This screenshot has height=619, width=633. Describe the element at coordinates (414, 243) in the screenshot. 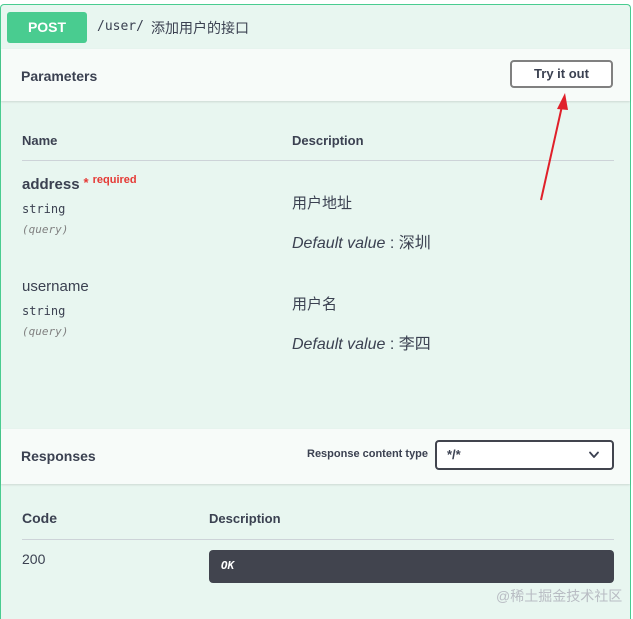

I see `default-value: 深圳` at that location.